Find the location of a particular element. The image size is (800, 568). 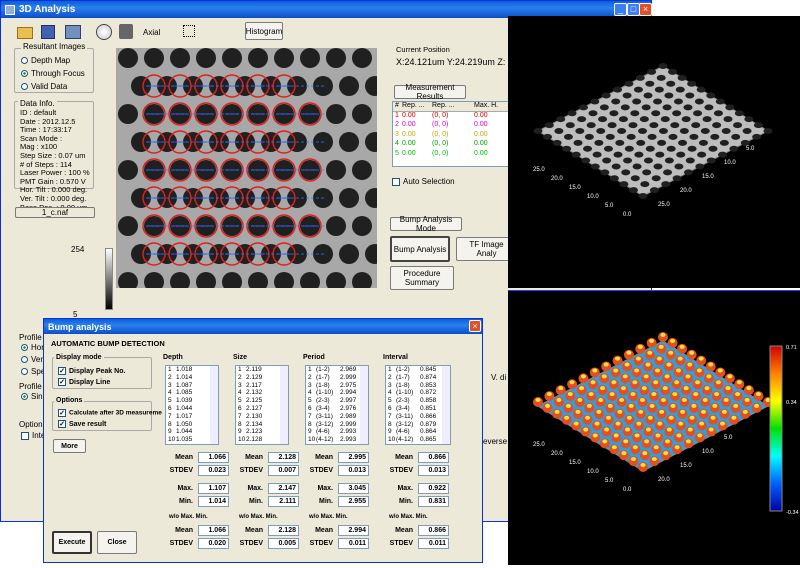

close-button: × is located at coordinates (645, 9).